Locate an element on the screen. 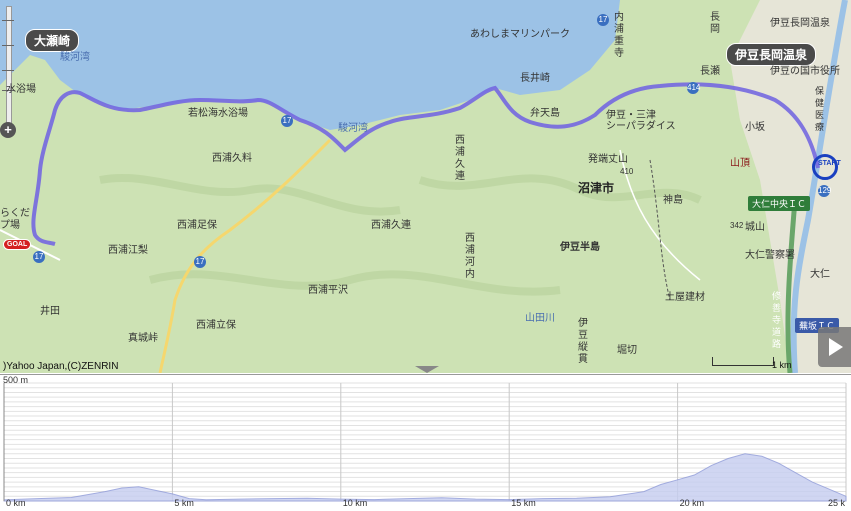  label-kanzaki: 神島 is located at coordinates (673, 200).